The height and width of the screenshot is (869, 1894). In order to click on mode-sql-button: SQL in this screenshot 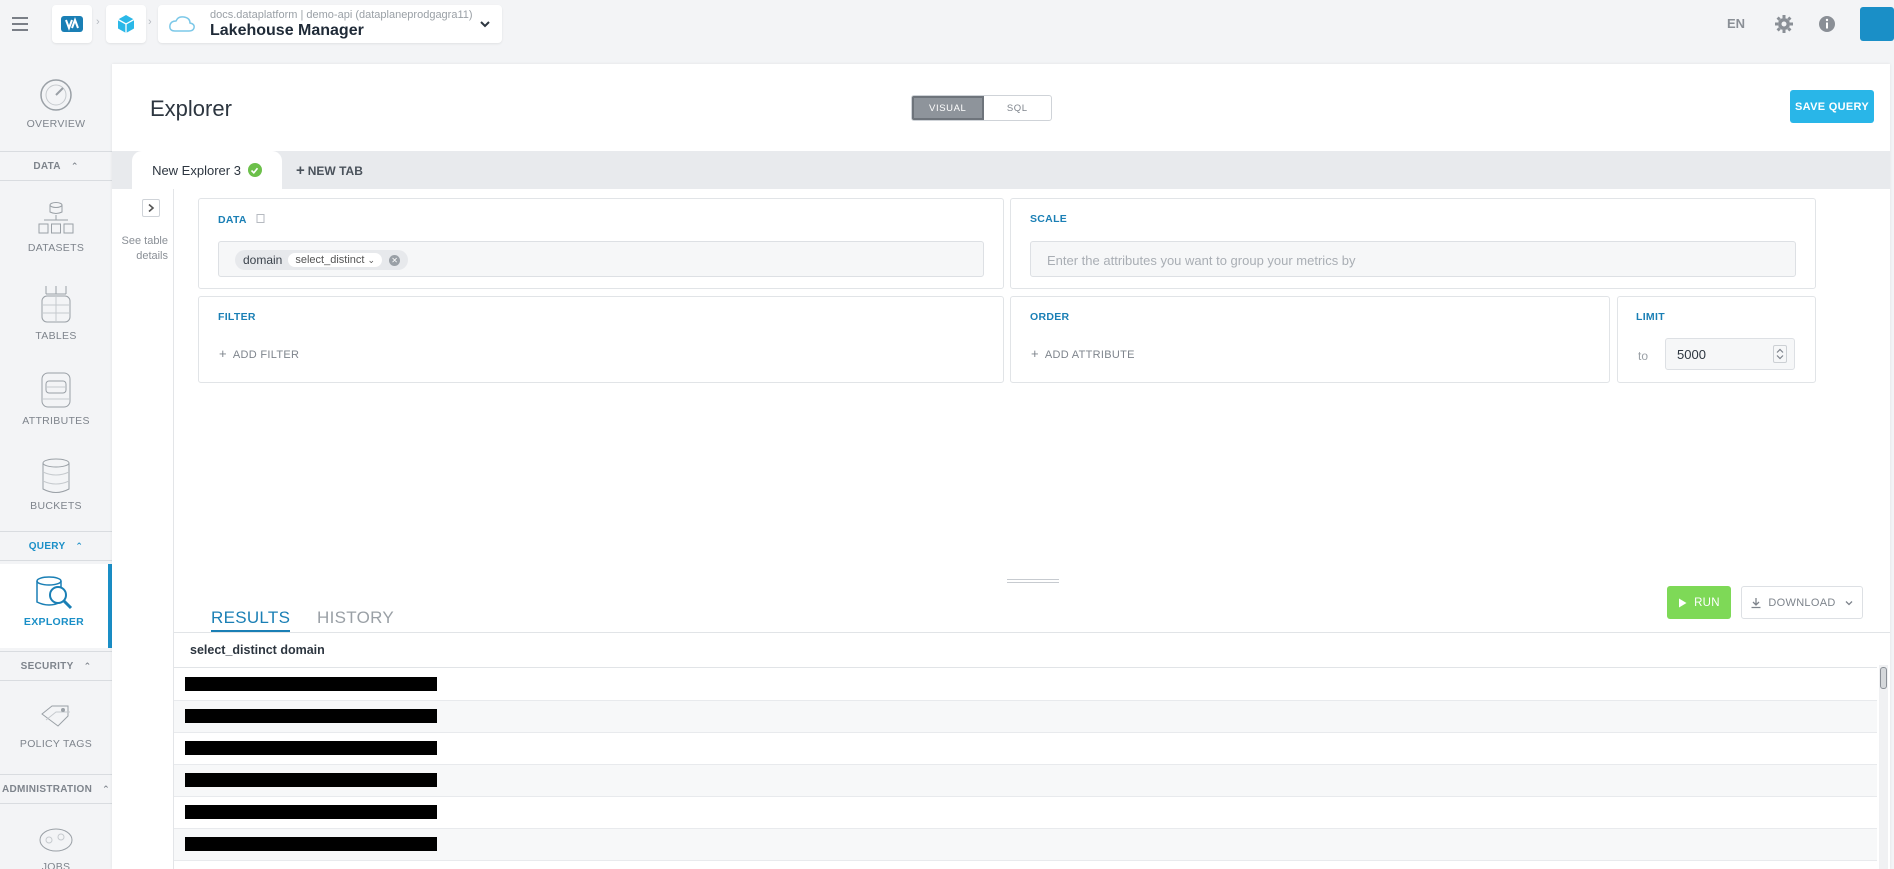, I will do `click(1018, 108)`.